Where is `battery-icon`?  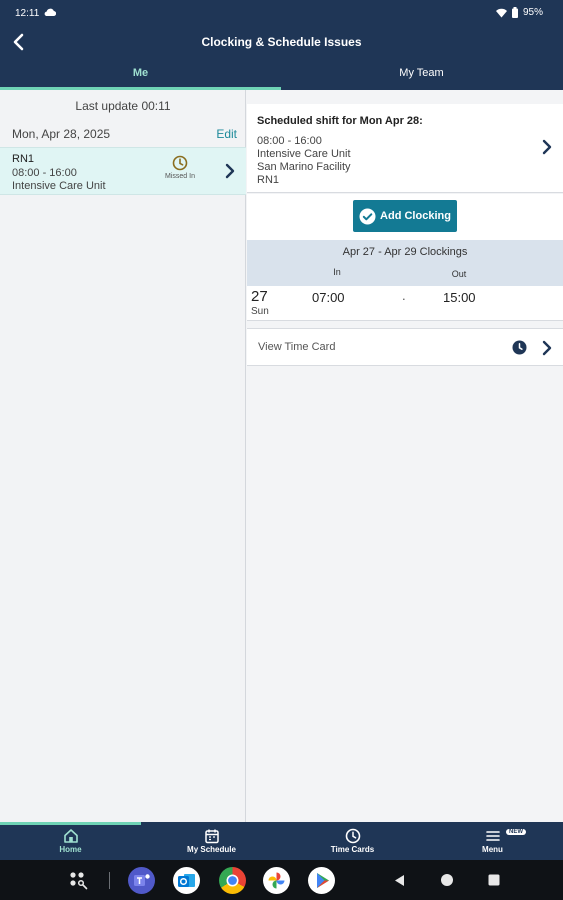 battery-icon is located at coordinates (514, 12).